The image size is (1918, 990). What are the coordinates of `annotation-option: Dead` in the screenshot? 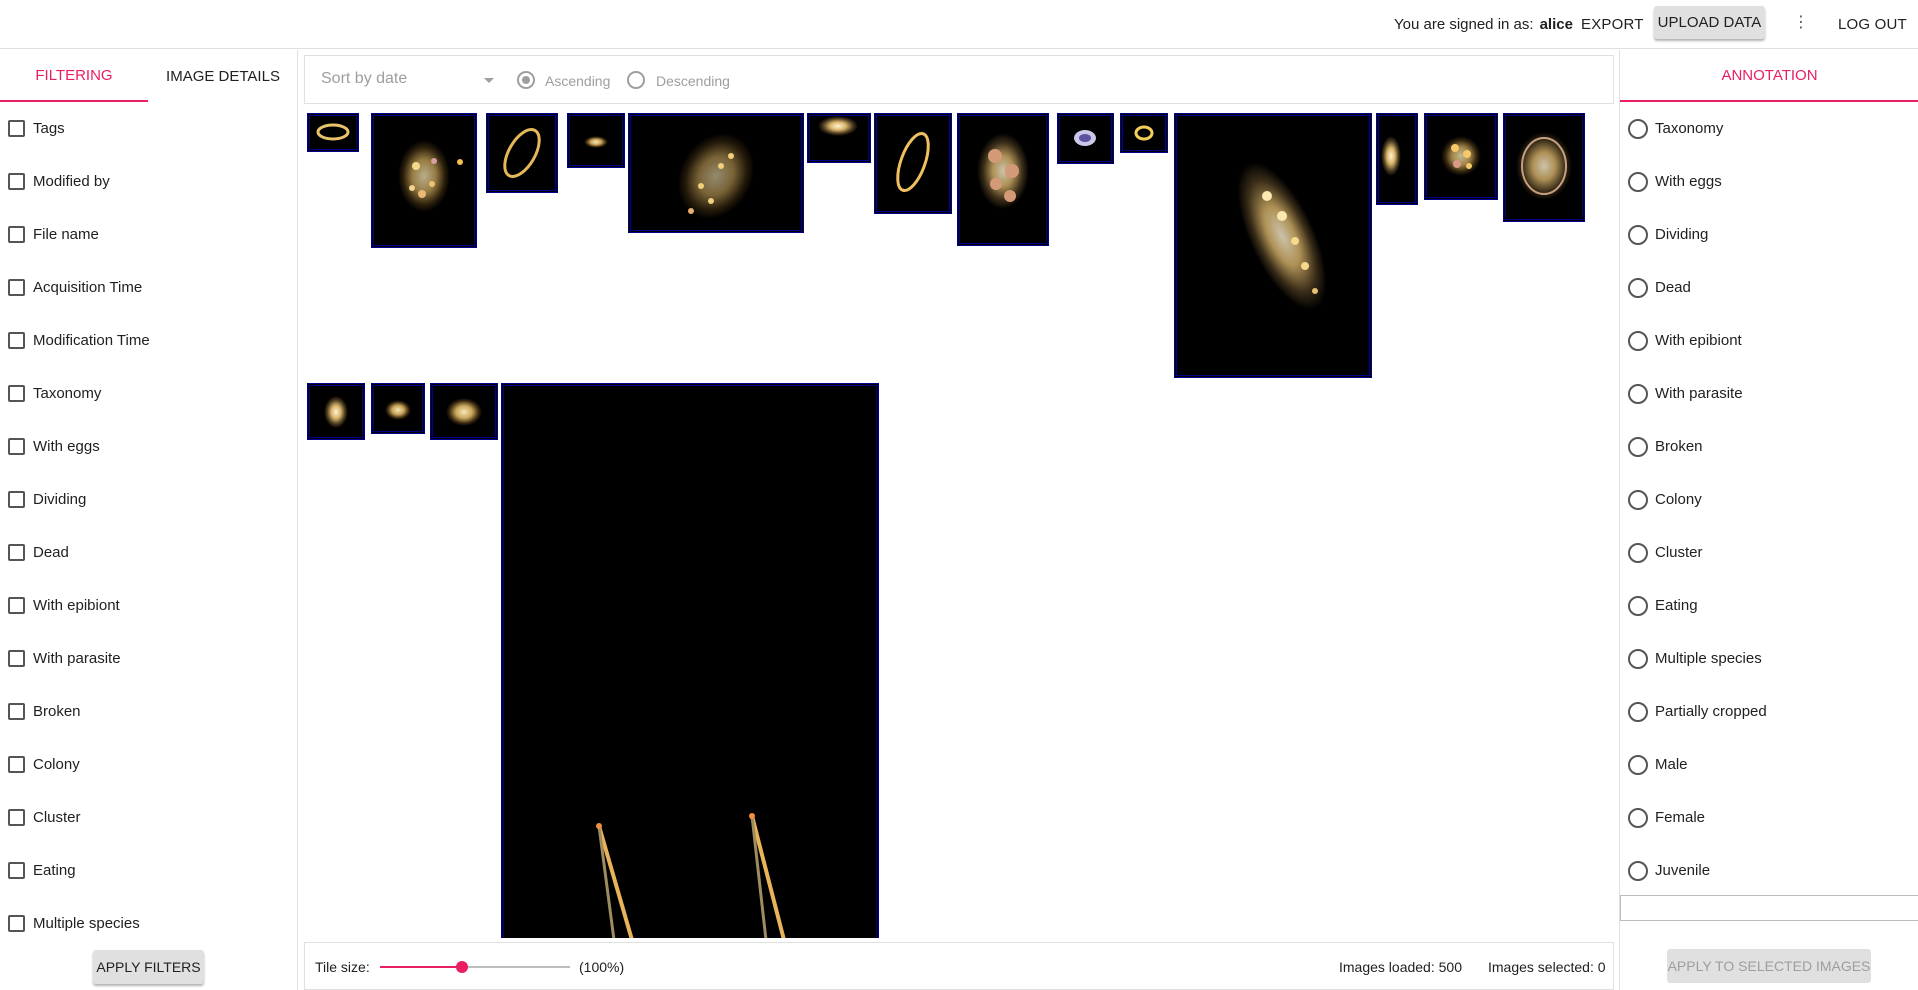 It's located at (1769, 287).